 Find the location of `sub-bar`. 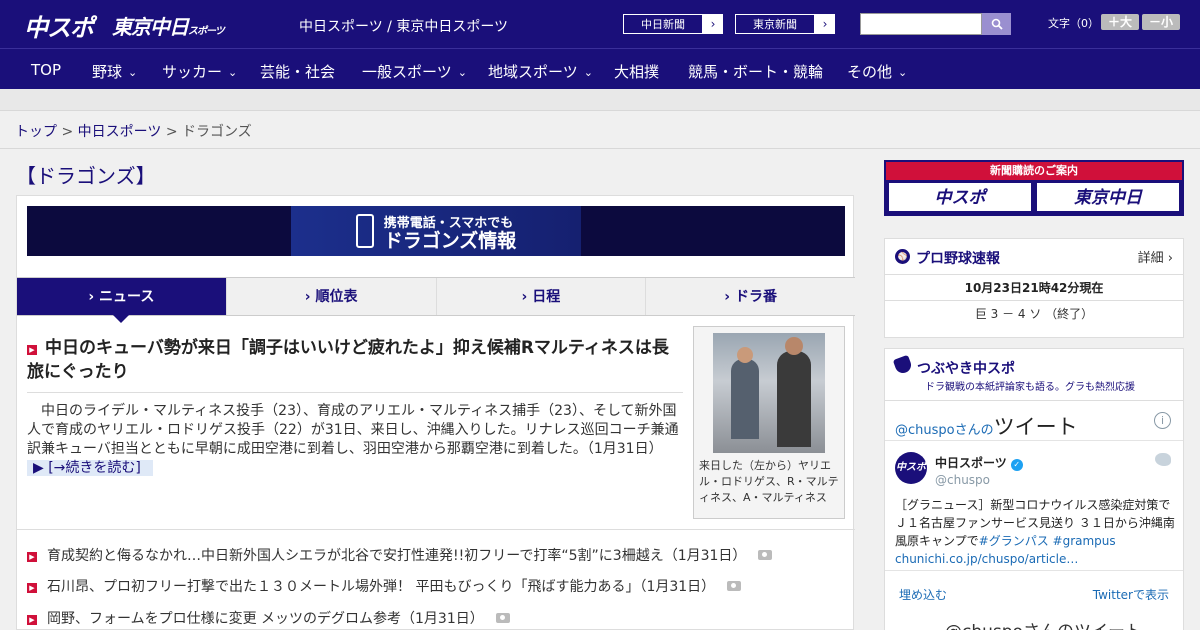

sub-bar is located at coordinates (600, 100).